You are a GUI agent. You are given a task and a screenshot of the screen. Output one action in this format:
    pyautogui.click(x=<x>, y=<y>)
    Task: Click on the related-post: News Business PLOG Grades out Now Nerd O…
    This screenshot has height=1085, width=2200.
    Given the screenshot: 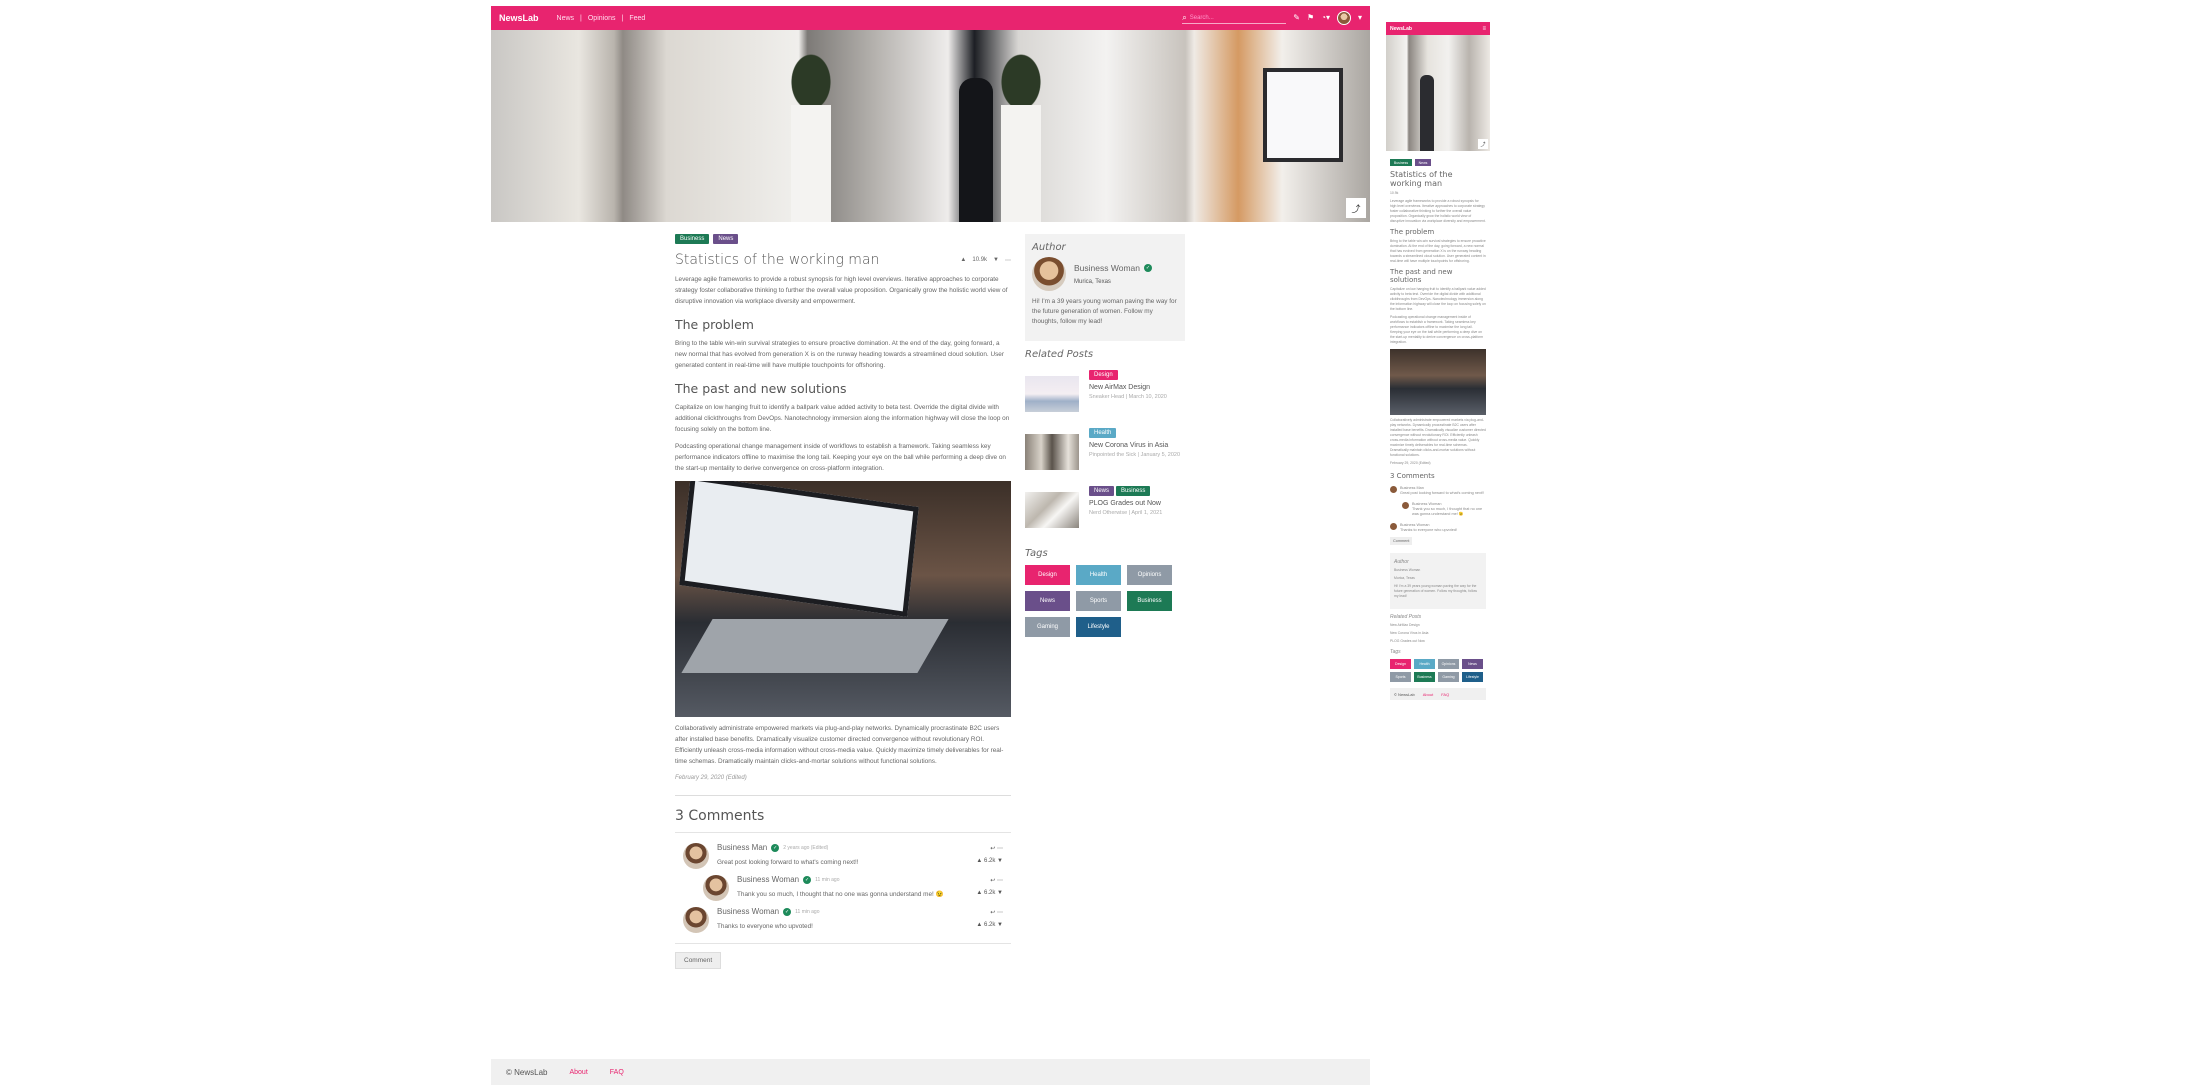 What is the action you would take?
    pyautogui.click(x=1105, y=510)
    